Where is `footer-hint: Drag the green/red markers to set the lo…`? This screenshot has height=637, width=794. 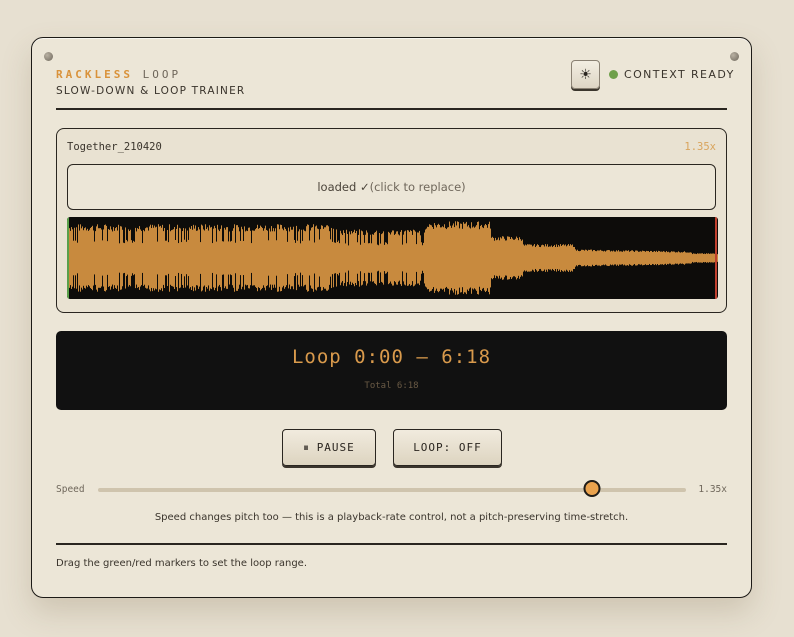 footer-hint: Drag the green/red markers to set the lo… is located at coordinates (182, 563).